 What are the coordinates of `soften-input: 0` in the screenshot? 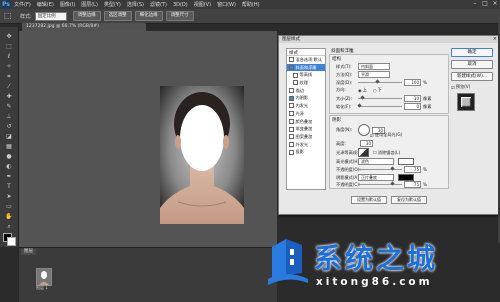 It's located at (412, 106).